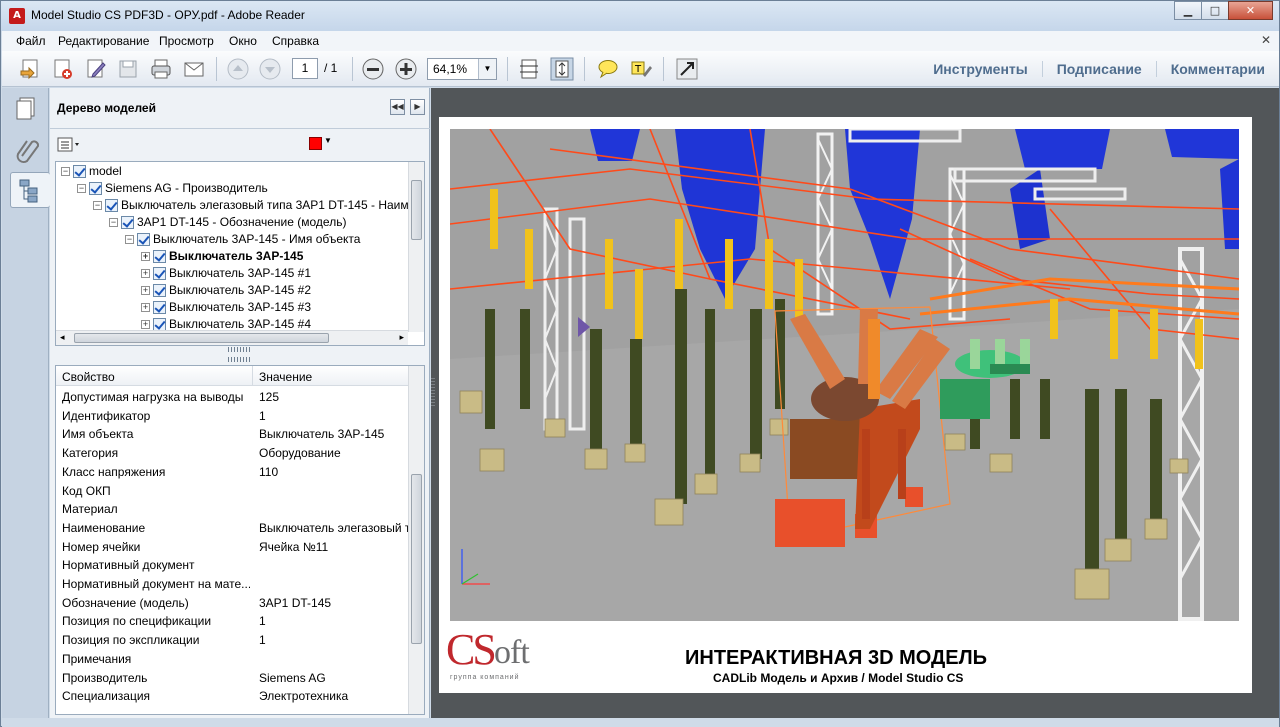 This screenshot has height=727, width=1280. I want to click on open-icon, so click(30, 69).